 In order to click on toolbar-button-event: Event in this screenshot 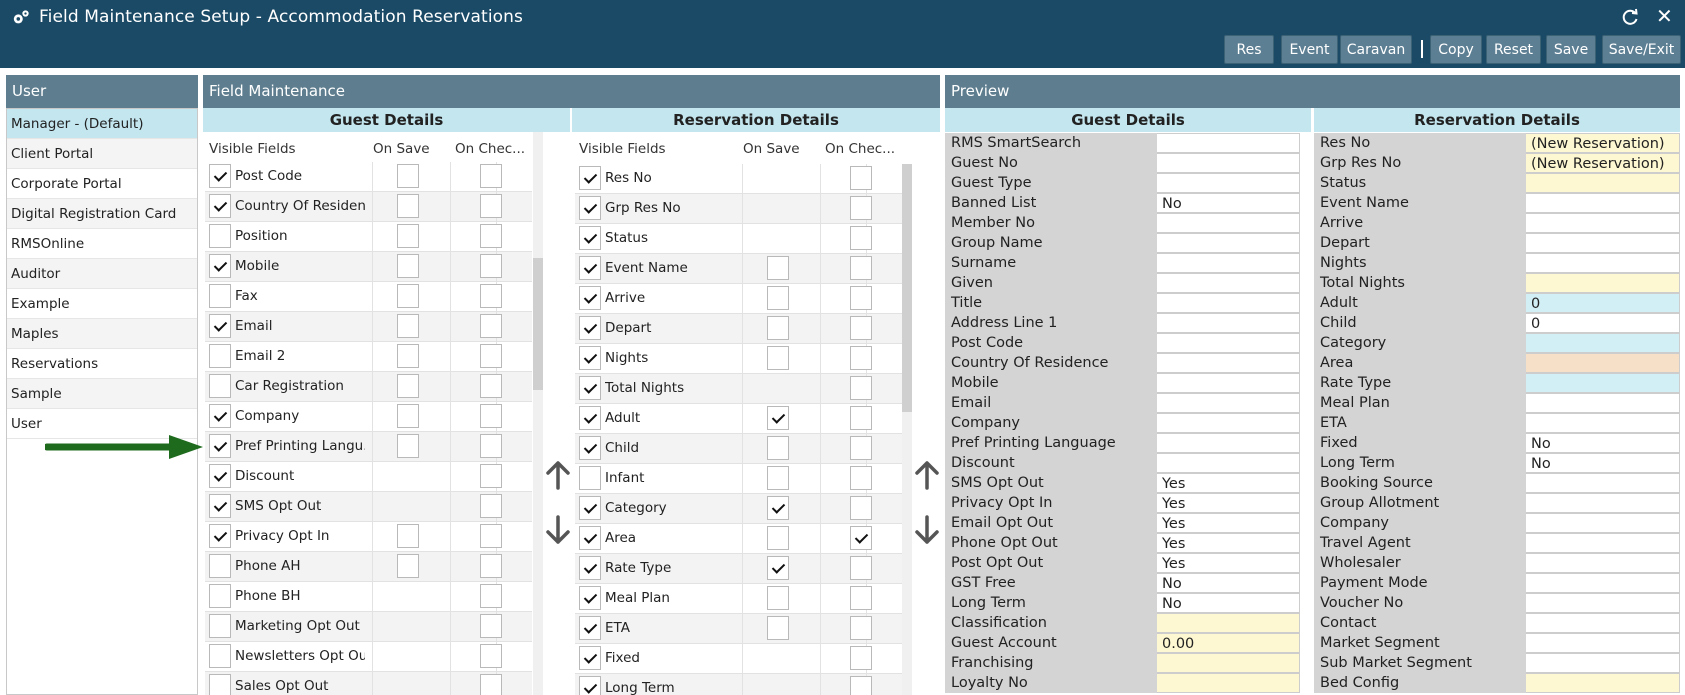, I will do `click(1309, 49)`.